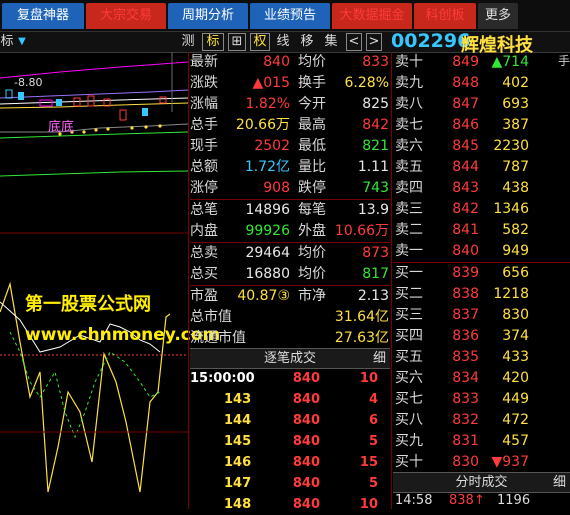  Describe the element at coordinates (475, 230) in the screenshot. I see `sell-order-row: 卖二 841 582` at that location.